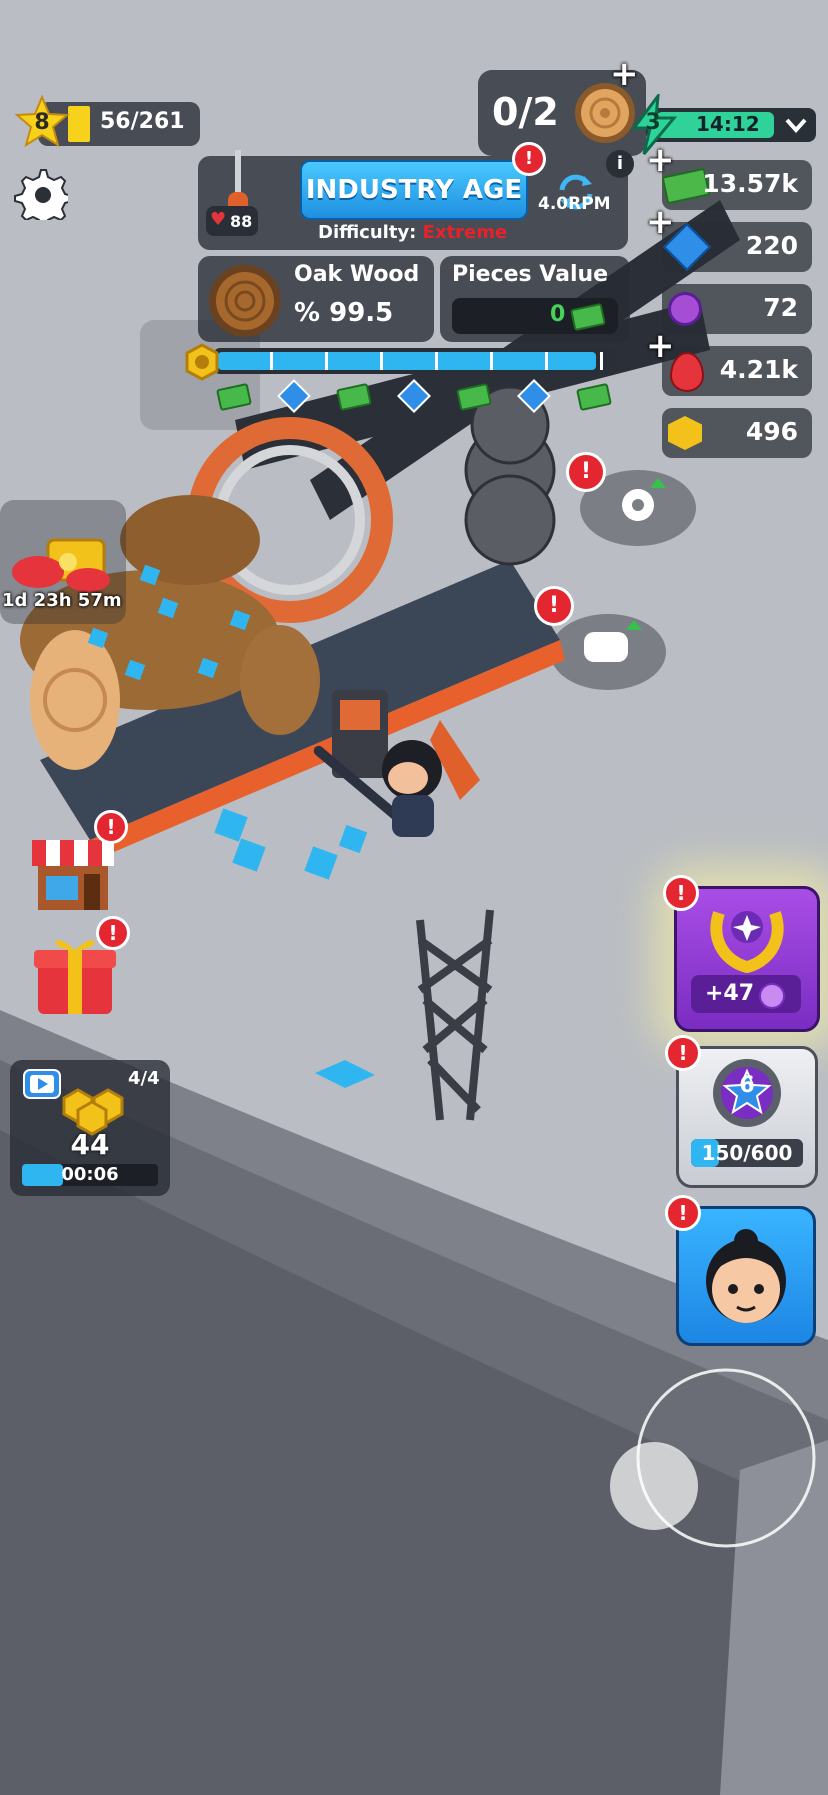 This screenshot has width=828, height=1795. I want to click on prestige-reward: +47, so click(730, 993).